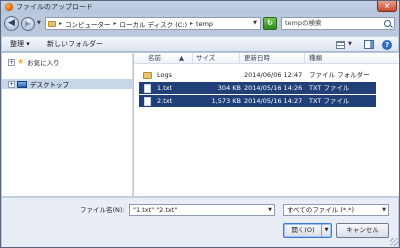 This screenshot has height=248, width=400. What do you see at coordinates (20, 44) in the screenshot?
I see `organize-menu: 整理 ▾` at bounding box center [20, 44].